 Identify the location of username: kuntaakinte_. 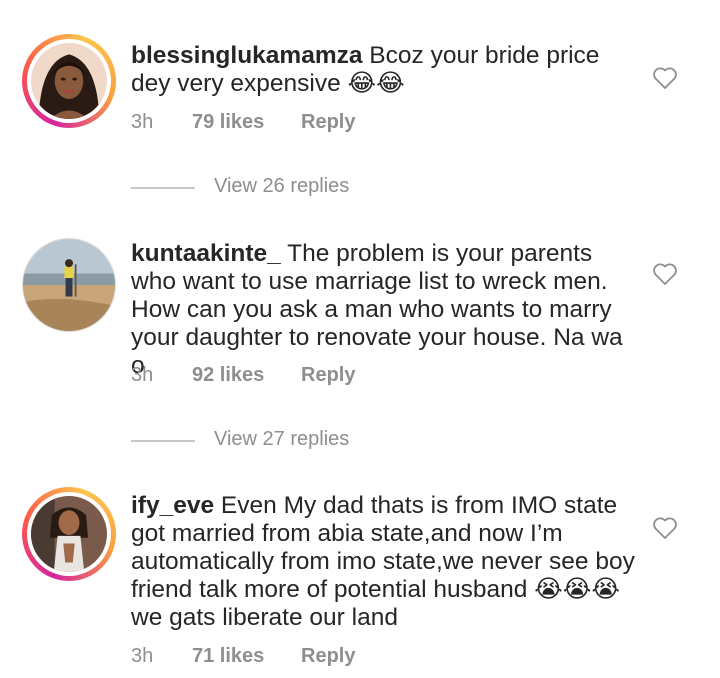
(206, 253).